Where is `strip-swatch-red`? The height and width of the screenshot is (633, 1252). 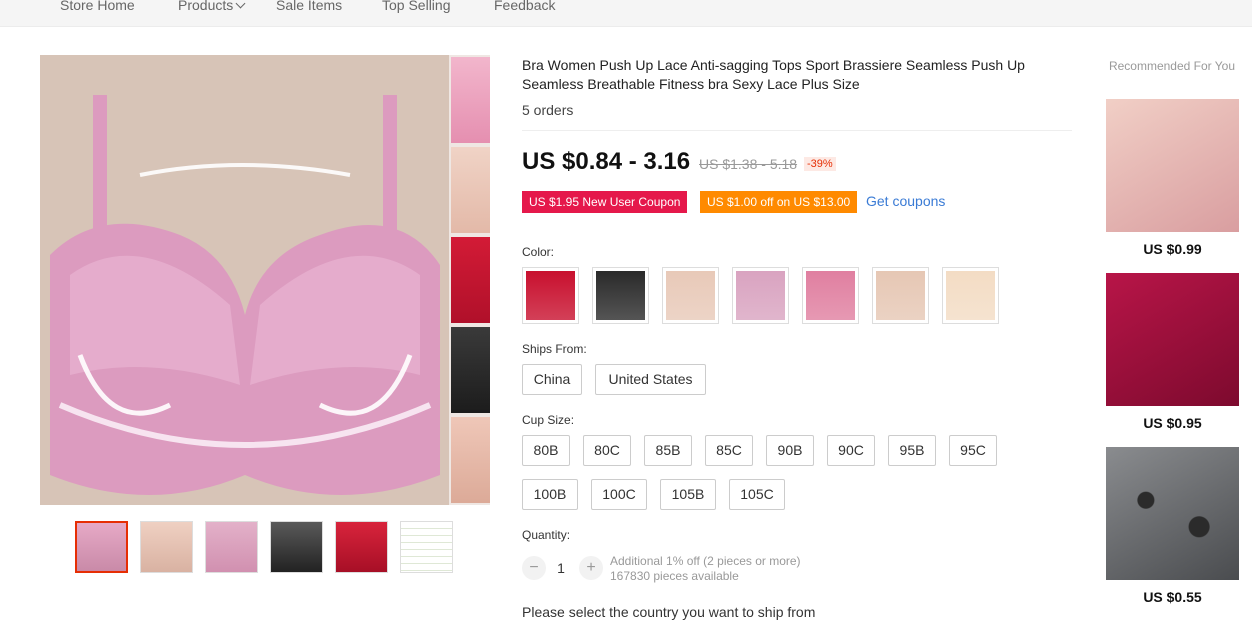
strip-swatch-red is located at coordinates (470, 280).